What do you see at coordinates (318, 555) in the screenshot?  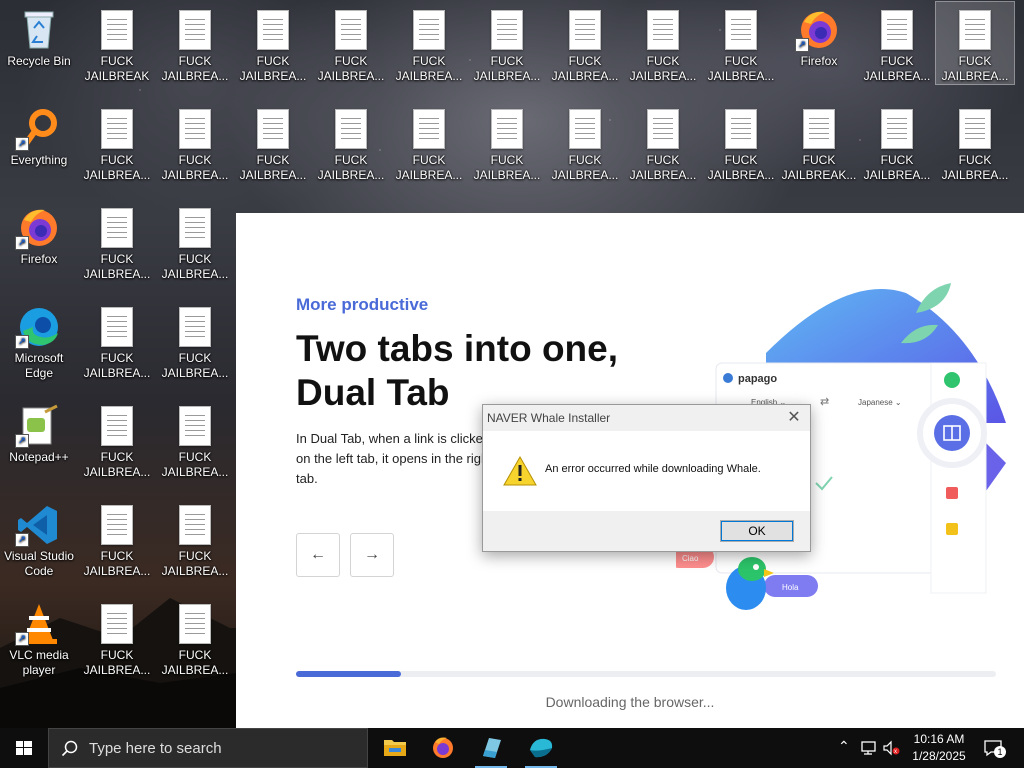 I see `previous-slide-button: ←` at bounding box center [318, 555].